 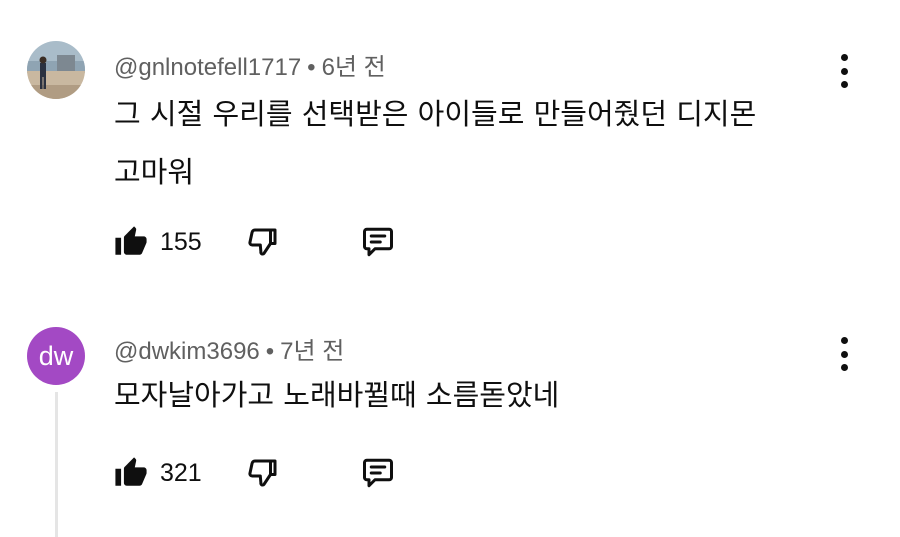 I want to click on comment-meta: @gnlnotefell1717 • 6년 전, so click(x=250, y=64).